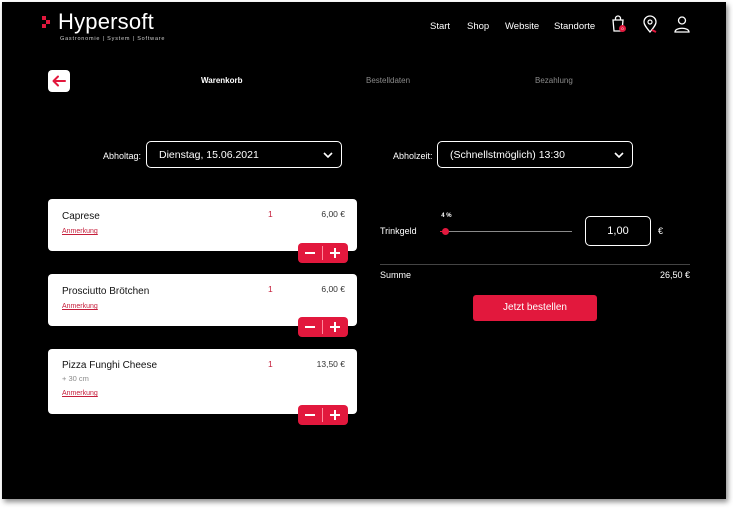 The width and height of the screenshot is (733, 511). What do you see at coordinates (413, 156) in the screenshot?
I see `pickup-time-label: Abholzeit:` at bounding box center [413, 156].